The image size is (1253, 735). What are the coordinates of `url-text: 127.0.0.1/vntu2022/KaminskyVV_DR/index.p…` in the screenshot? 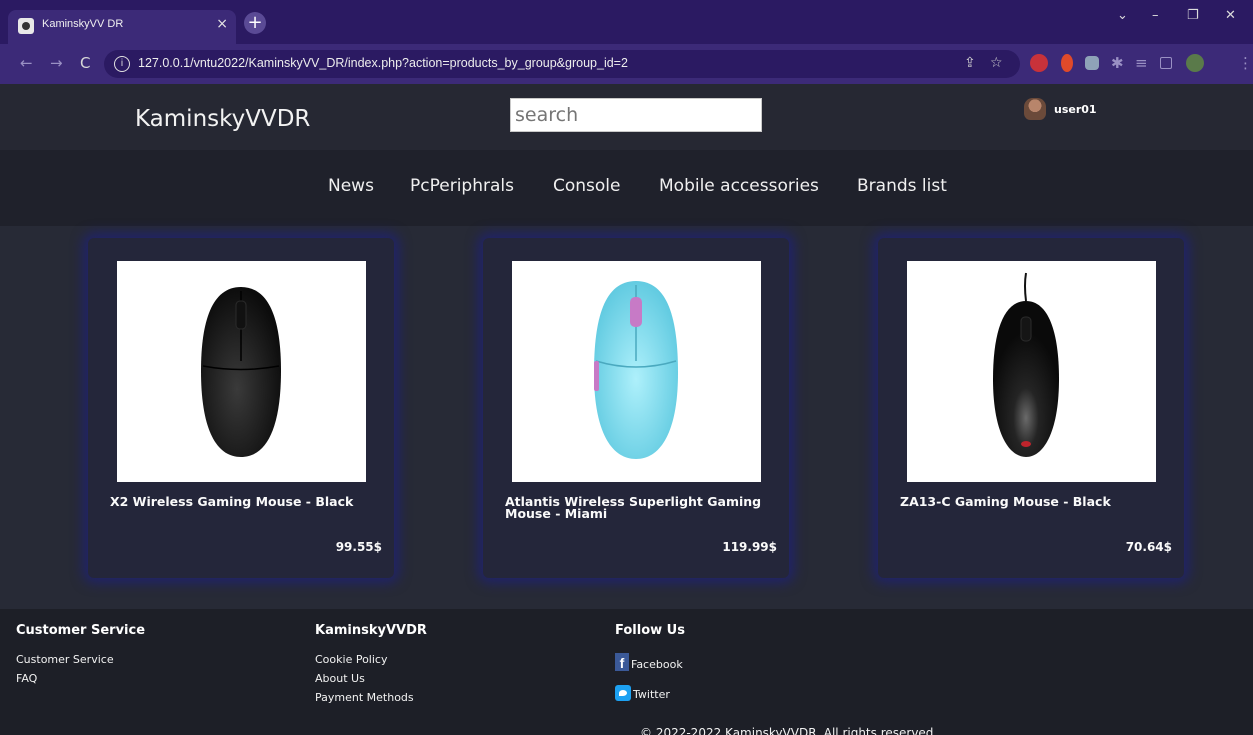 It's located at (383, 63).